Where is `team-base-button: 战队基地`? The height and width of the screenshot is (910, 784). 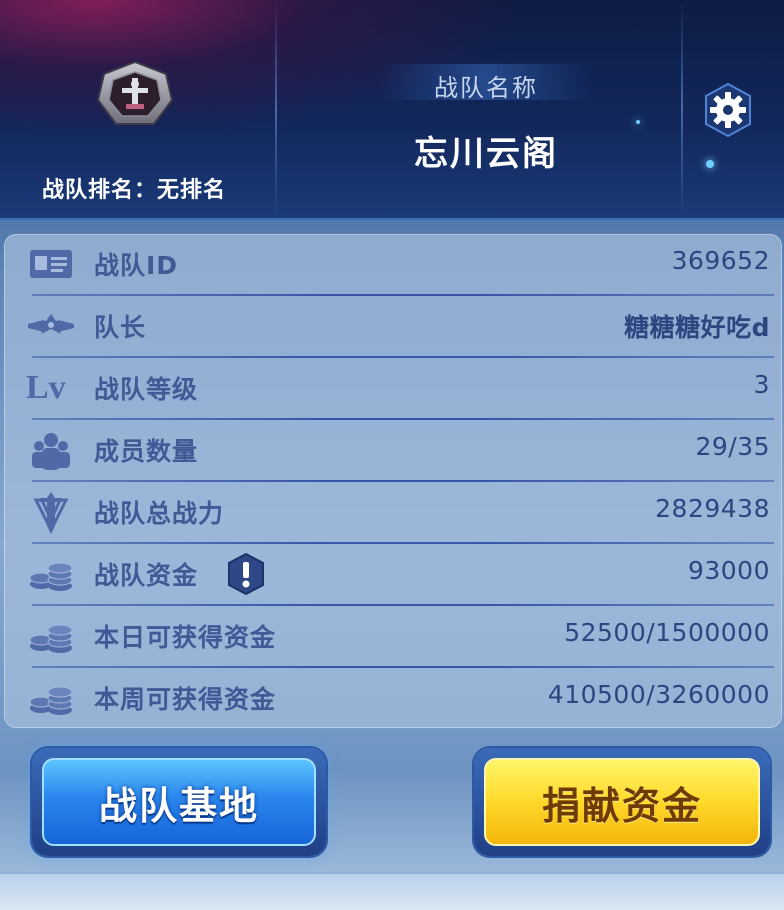 team-base-button: 战队基地 is located at coordinates (179, 802).